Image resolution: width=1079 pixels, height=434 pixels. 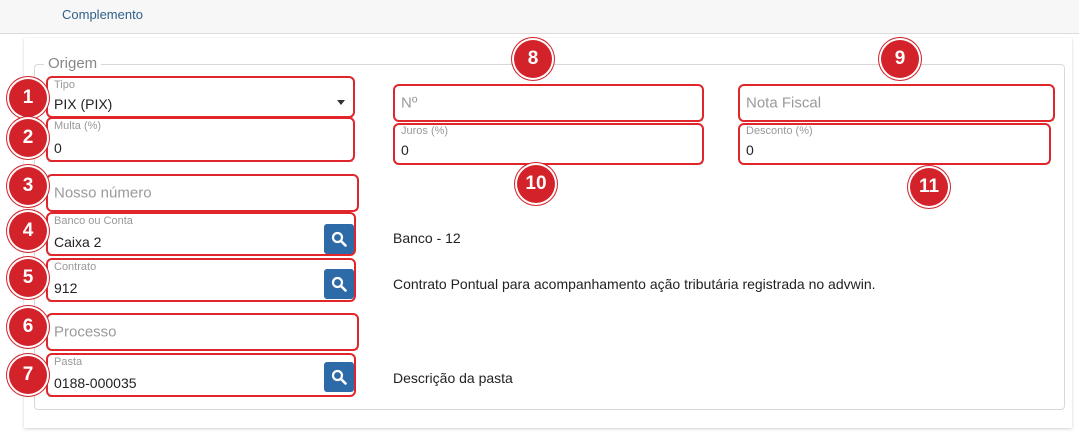 What do you see at coordinates (28, 98) in the screenshot?
I see `badge-1: 1` at bounding box center [28, 98].